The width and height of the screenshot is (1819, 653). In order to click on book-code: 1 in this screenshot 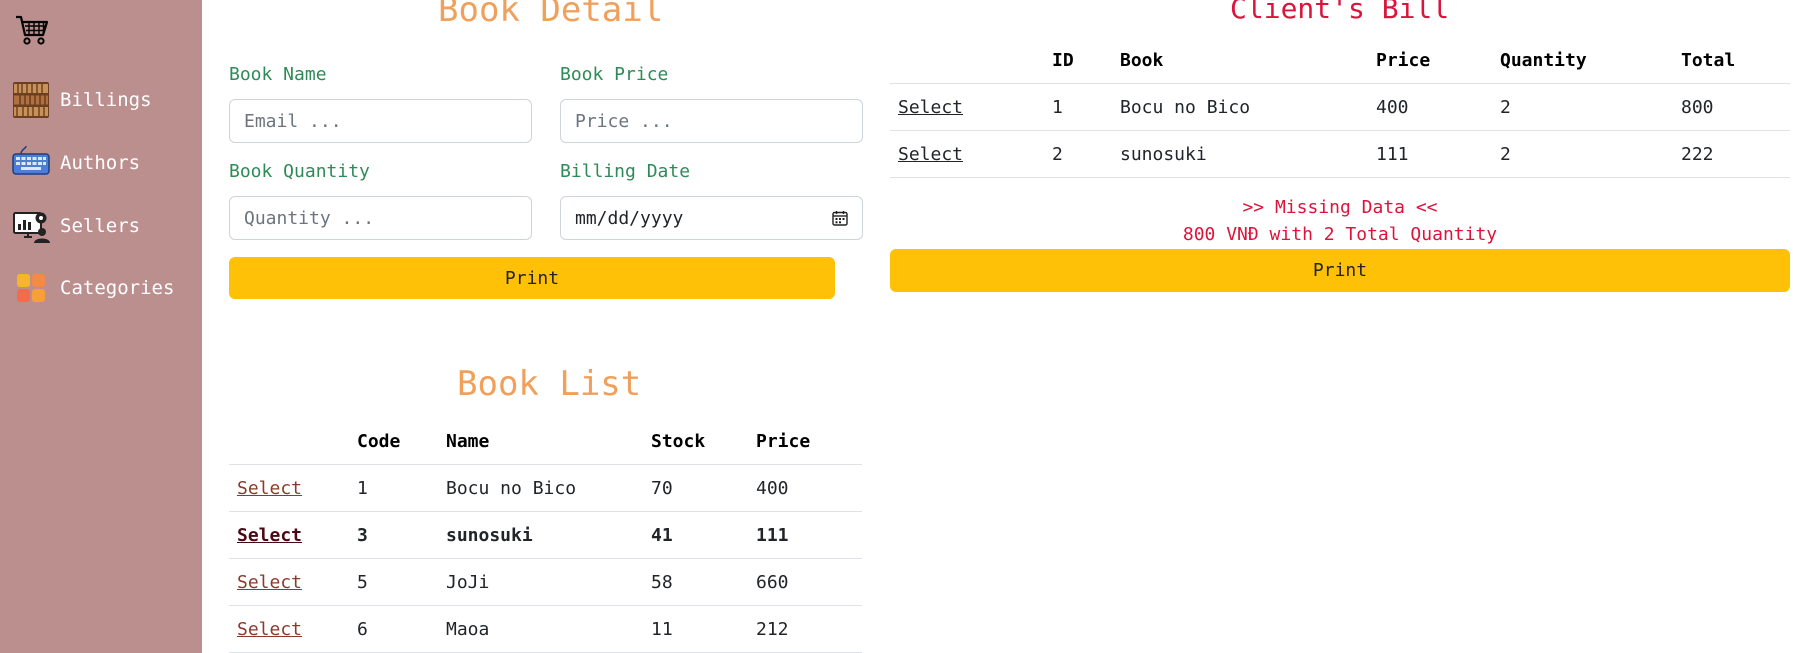, I will do `click(393, 488)`.